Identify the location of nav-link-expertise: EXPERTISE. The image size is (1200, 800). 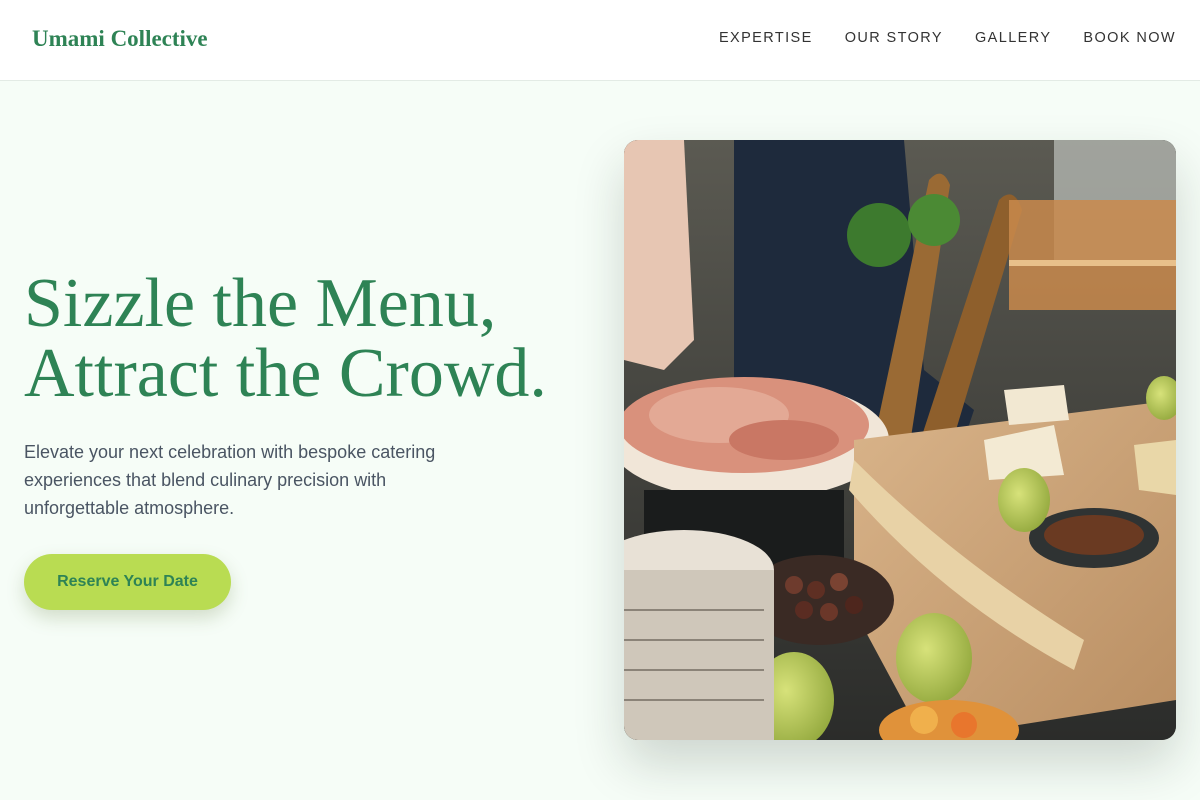
(766, 38).